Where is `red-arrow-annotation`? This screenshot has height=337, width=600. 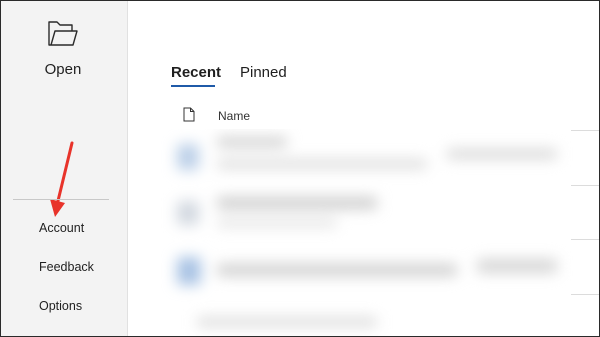 red-arrow-annotation is located at coordinates (62, 179).